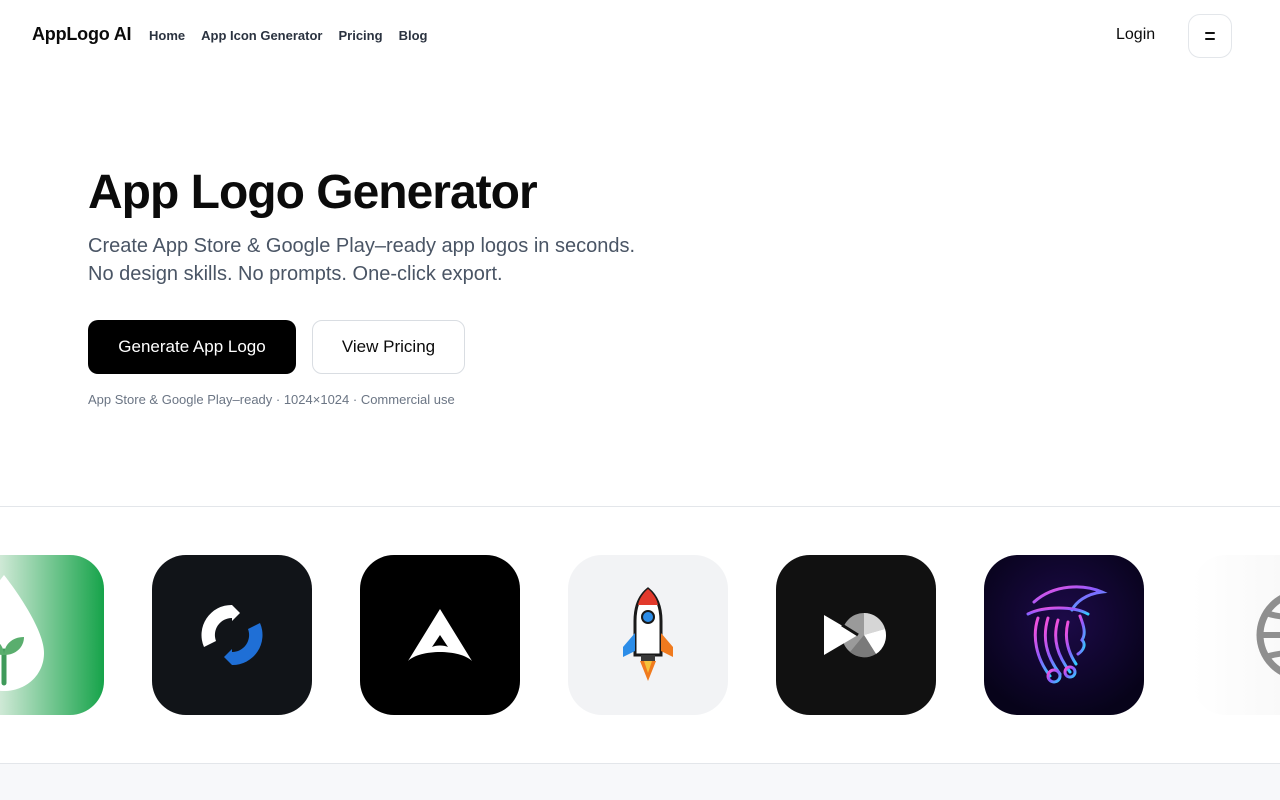  What do you see at coordinates (167, 35) in the screenshot?
I see `nav-home: Home` at bounding box center [167, 35].